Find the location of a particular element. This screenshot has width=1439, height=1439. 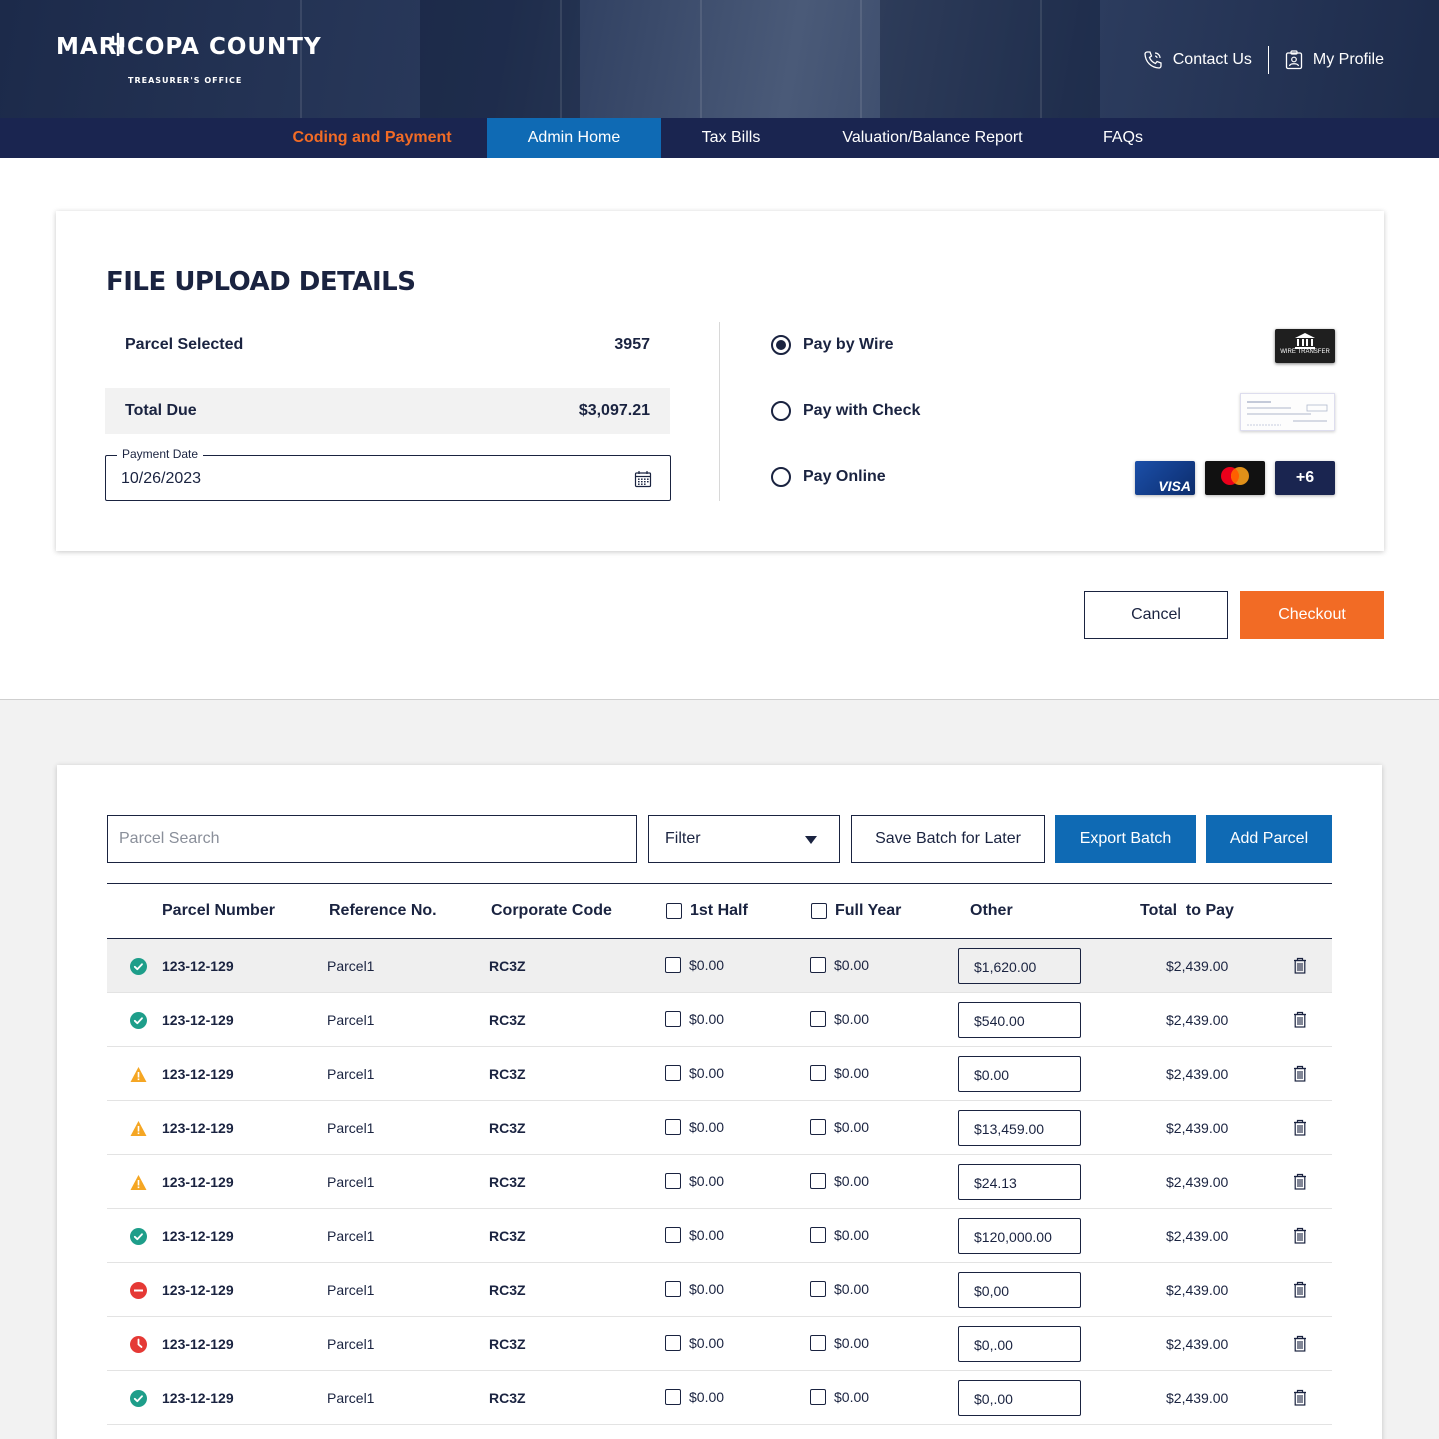

logo-subtitle: TREASURER'S OFFICE is located at coordinates (185, 80).